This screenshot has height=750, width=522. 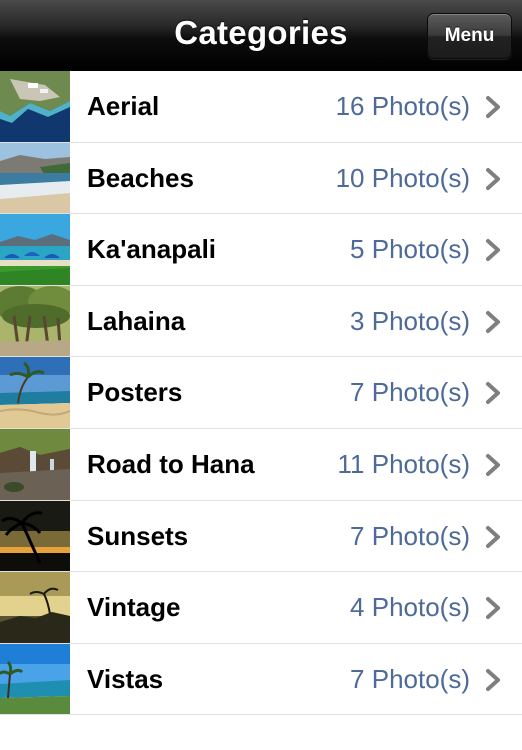 What do you see at coordinates (261, 107) in the screenshot?
I see `list-item-aerial: Aerial 16 Photo(s)` at bounding box center [261, 107].